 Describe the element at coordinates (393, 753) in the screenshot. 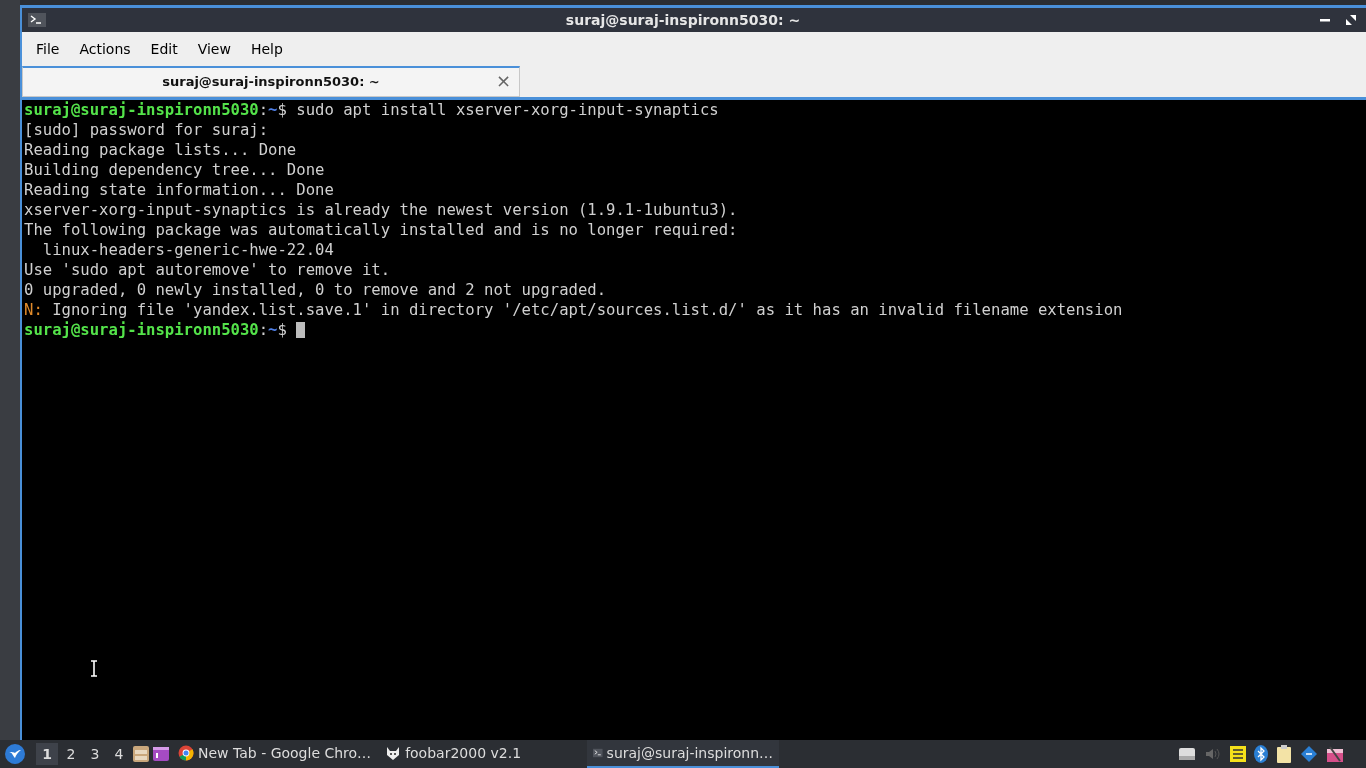

I see `cat-head-icon` at that location.